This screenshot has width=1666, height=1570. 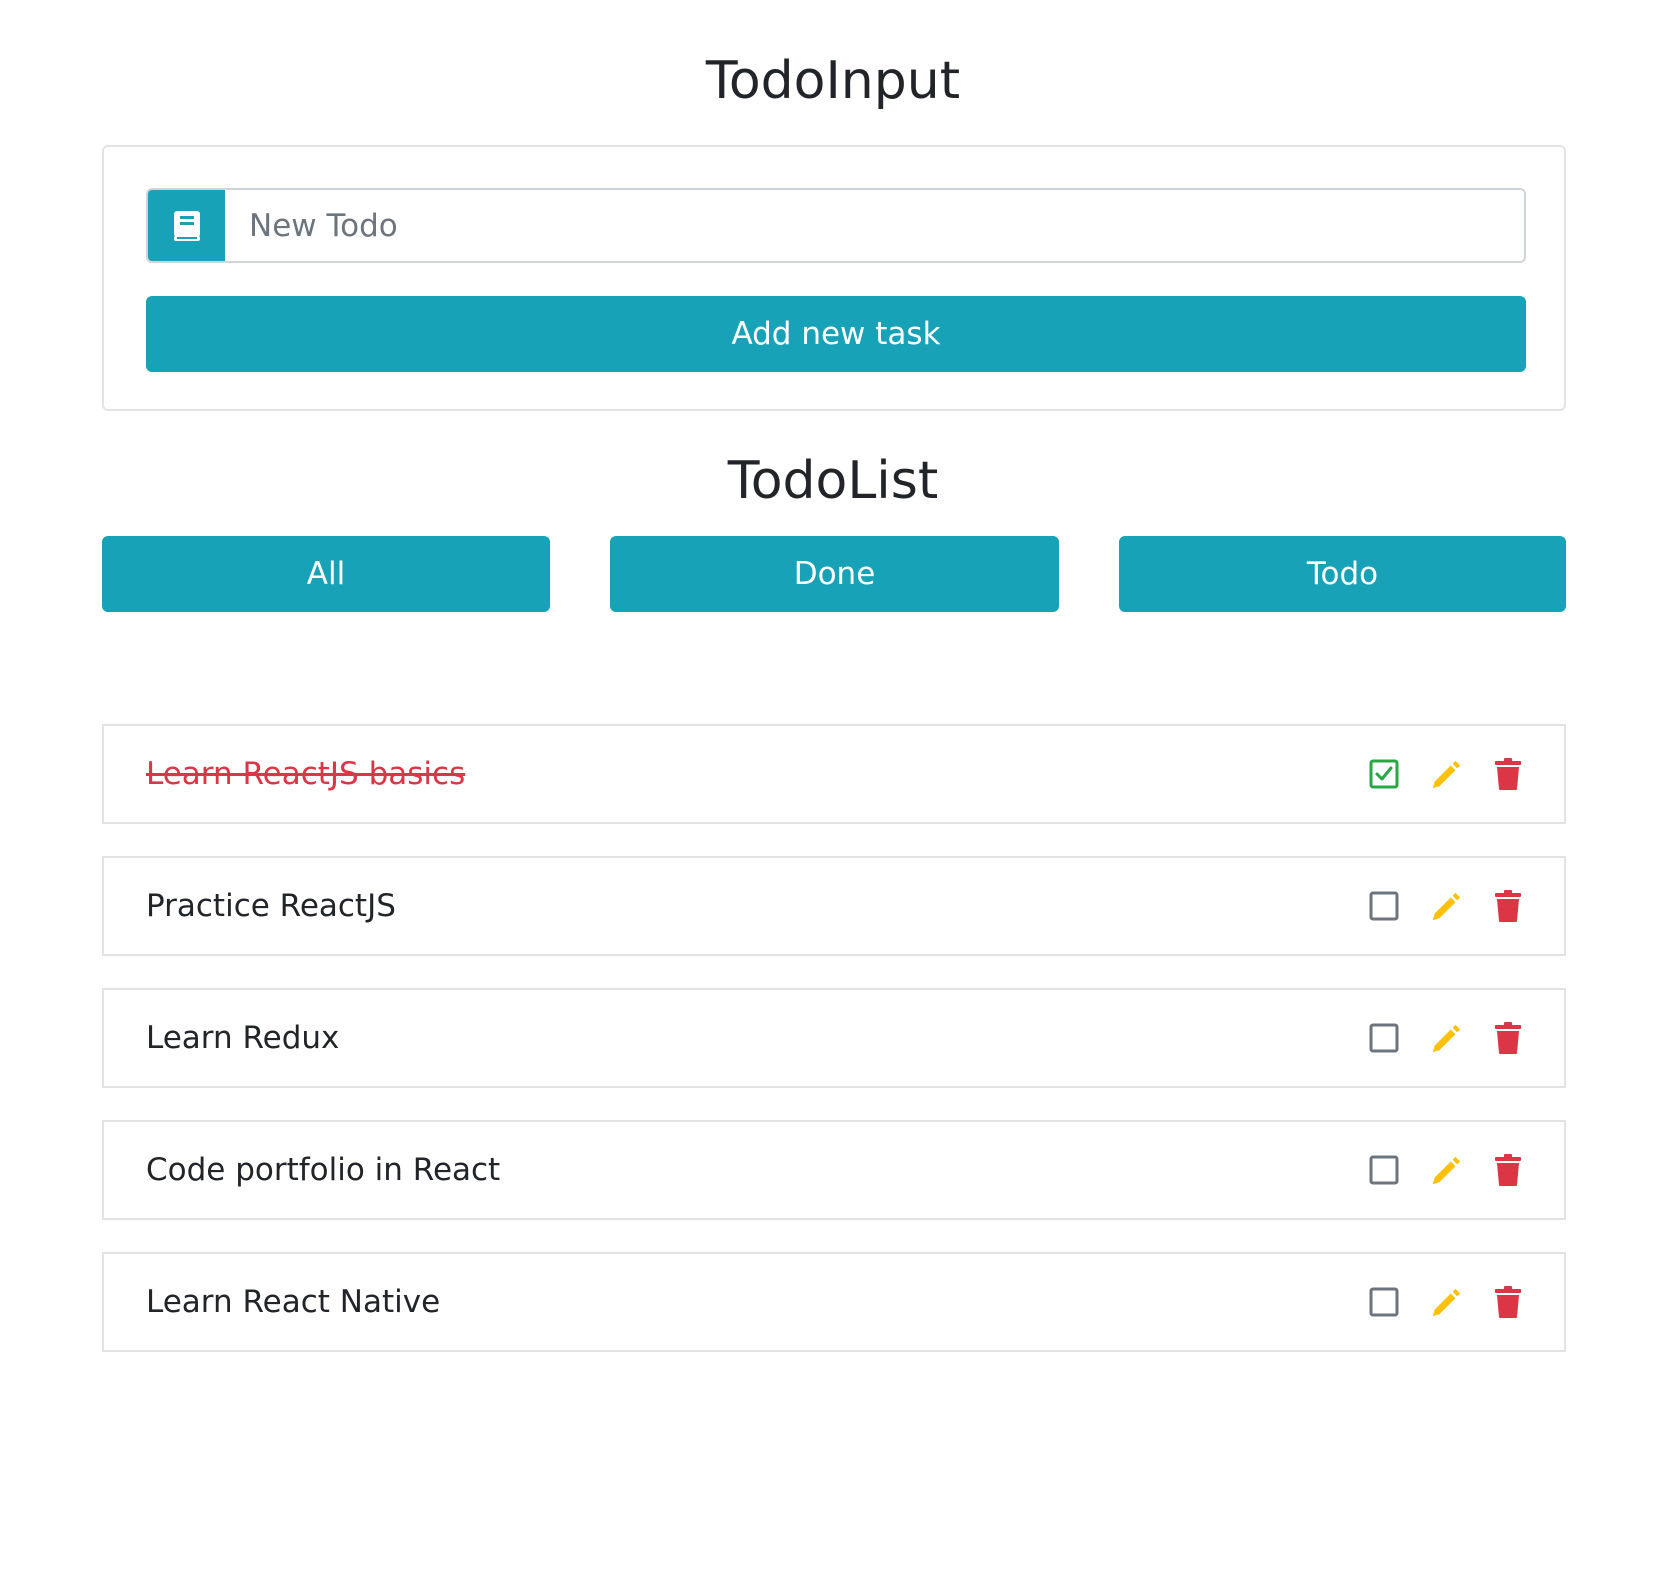 What do you see at coordinates (834, 906) in the screenshot?
I see `todo-item: Practice ReactJS` at bounding box center [834, 906].